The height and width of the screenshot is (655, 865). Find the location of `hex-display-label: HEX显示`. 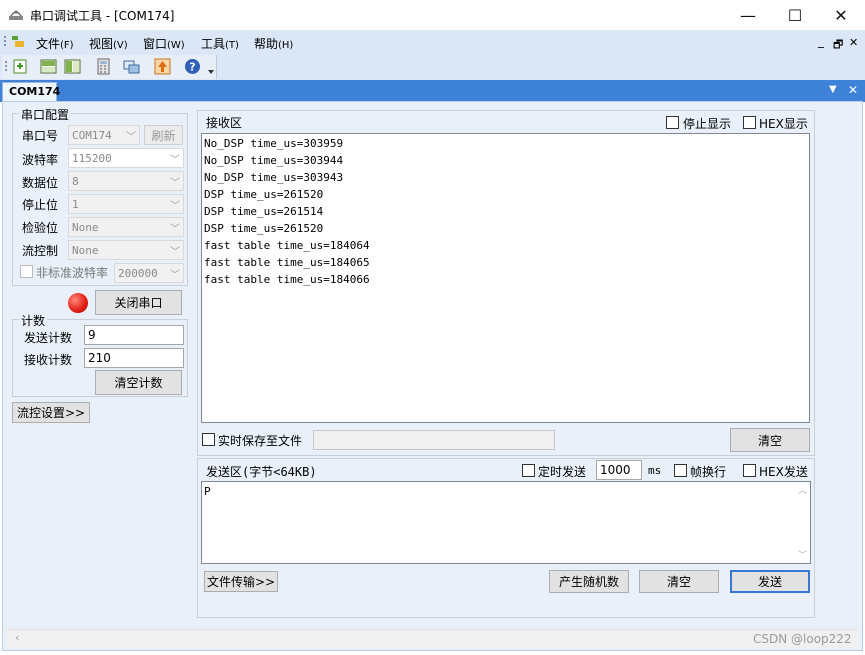

hex-display-label: HEX显示 is located at coordinates (783, 124).